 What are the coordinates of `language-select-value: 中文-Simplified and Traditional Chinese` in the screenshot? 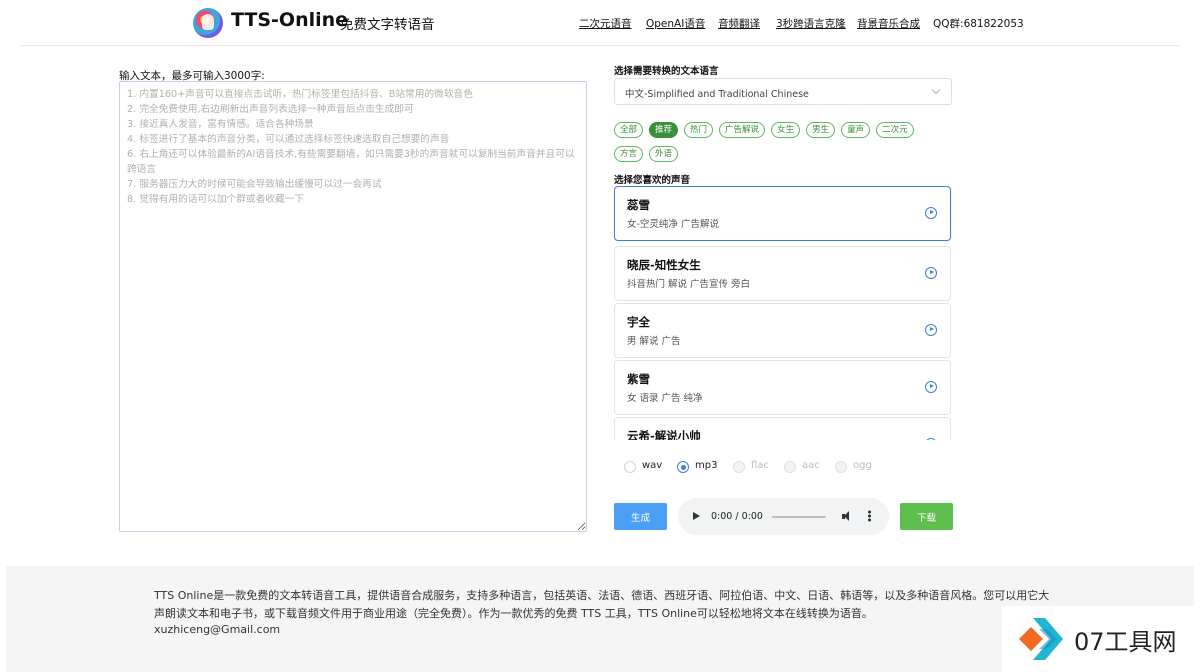 It's located at (717, 94).